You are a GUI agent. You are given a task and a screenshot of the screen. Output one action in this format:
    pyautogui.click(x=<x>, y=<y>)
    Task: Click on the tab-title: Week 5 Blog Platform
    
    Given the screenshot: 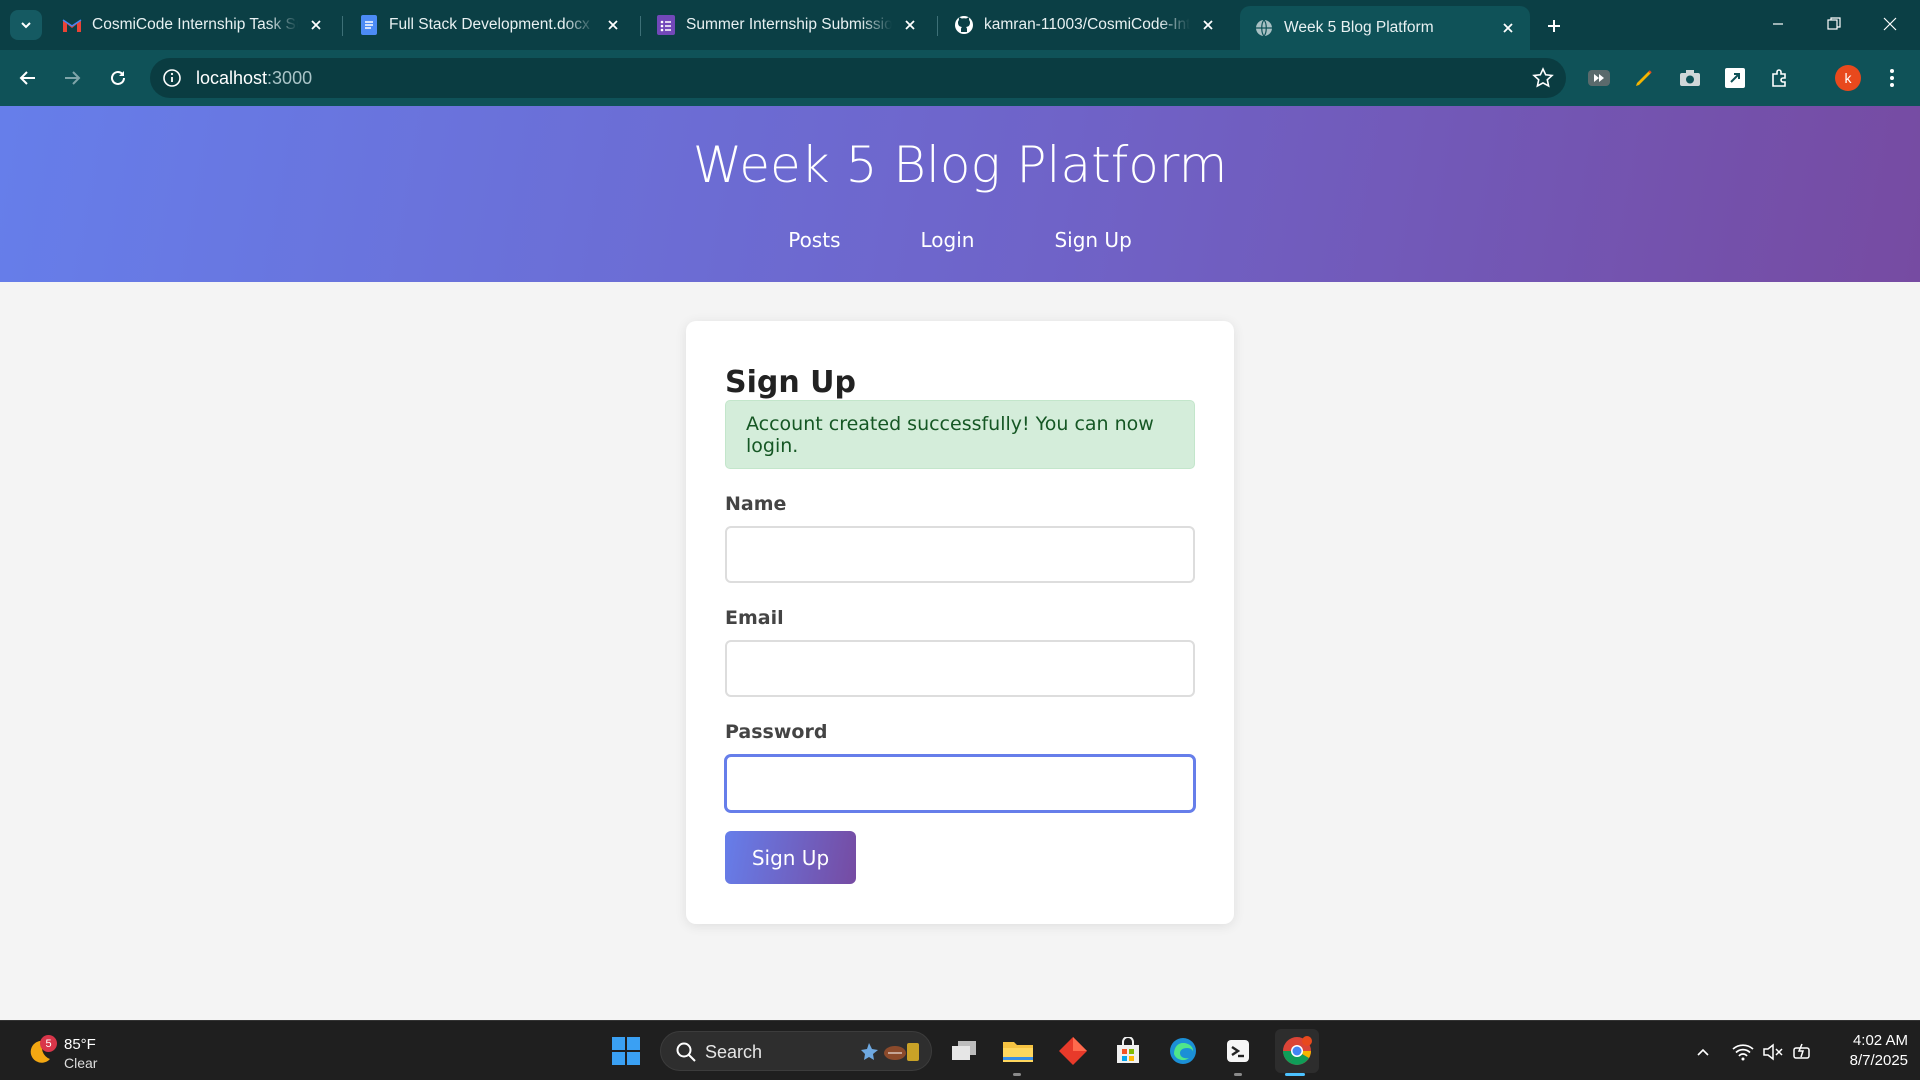 What is the action you would take?
    pyautogui.click(x=1359, y=27)
    